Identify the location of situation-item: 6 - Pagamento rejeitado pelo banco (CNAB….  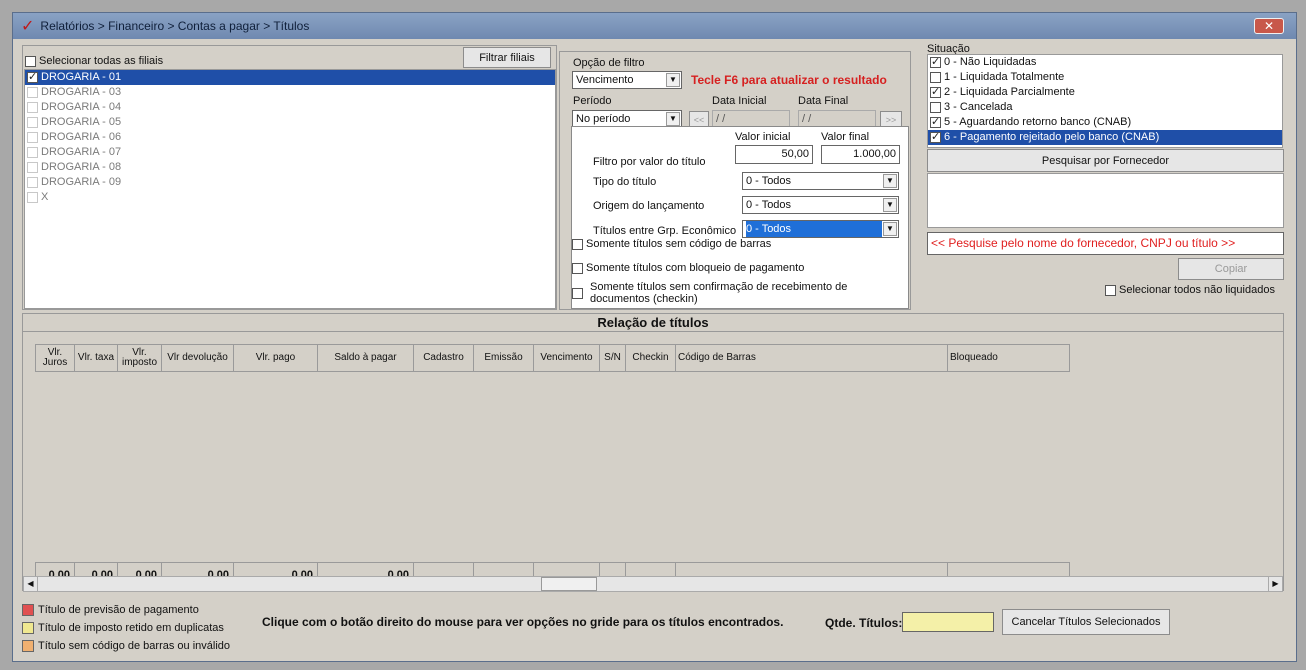
(1105, 137).